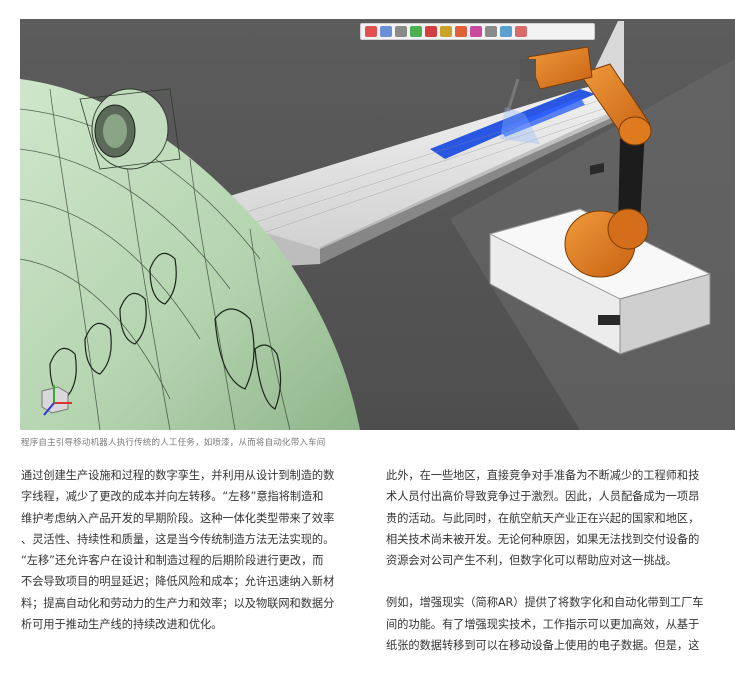  Describe the element at coordinates (386, 31) in the screenshot. I see `search-icon` at that location.